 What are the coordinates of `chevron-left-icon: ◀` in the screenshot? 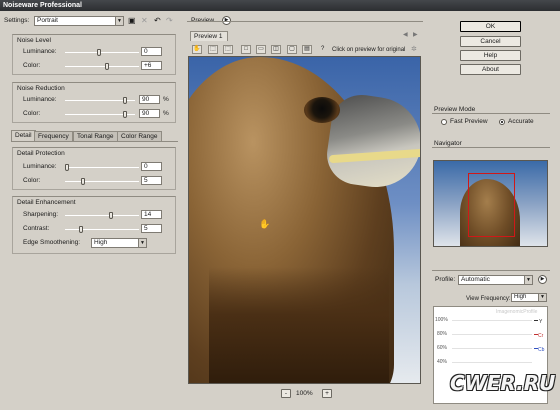 It's located at (405, 34).